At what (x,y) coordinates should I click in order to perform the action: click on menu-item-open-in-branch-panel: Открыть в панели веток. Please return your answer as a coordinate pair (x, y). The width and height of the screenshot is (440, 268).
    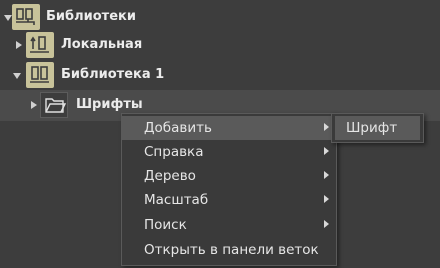
    Looking at the image, I should click on (229, 250).